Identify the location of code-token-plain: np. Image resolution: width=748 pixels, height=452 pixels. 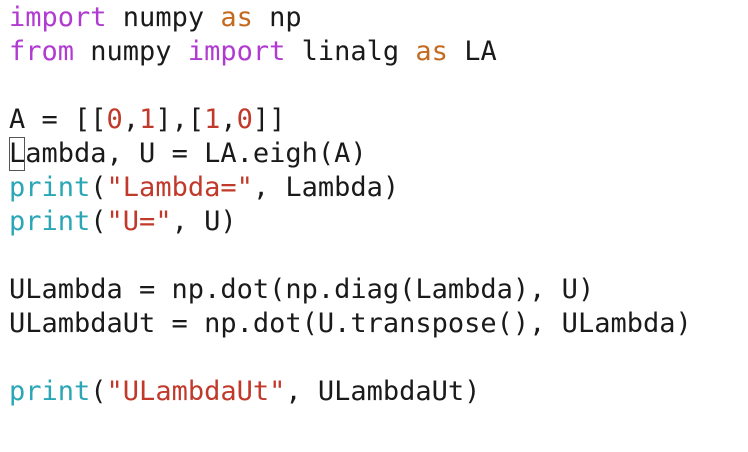
(277, 17).